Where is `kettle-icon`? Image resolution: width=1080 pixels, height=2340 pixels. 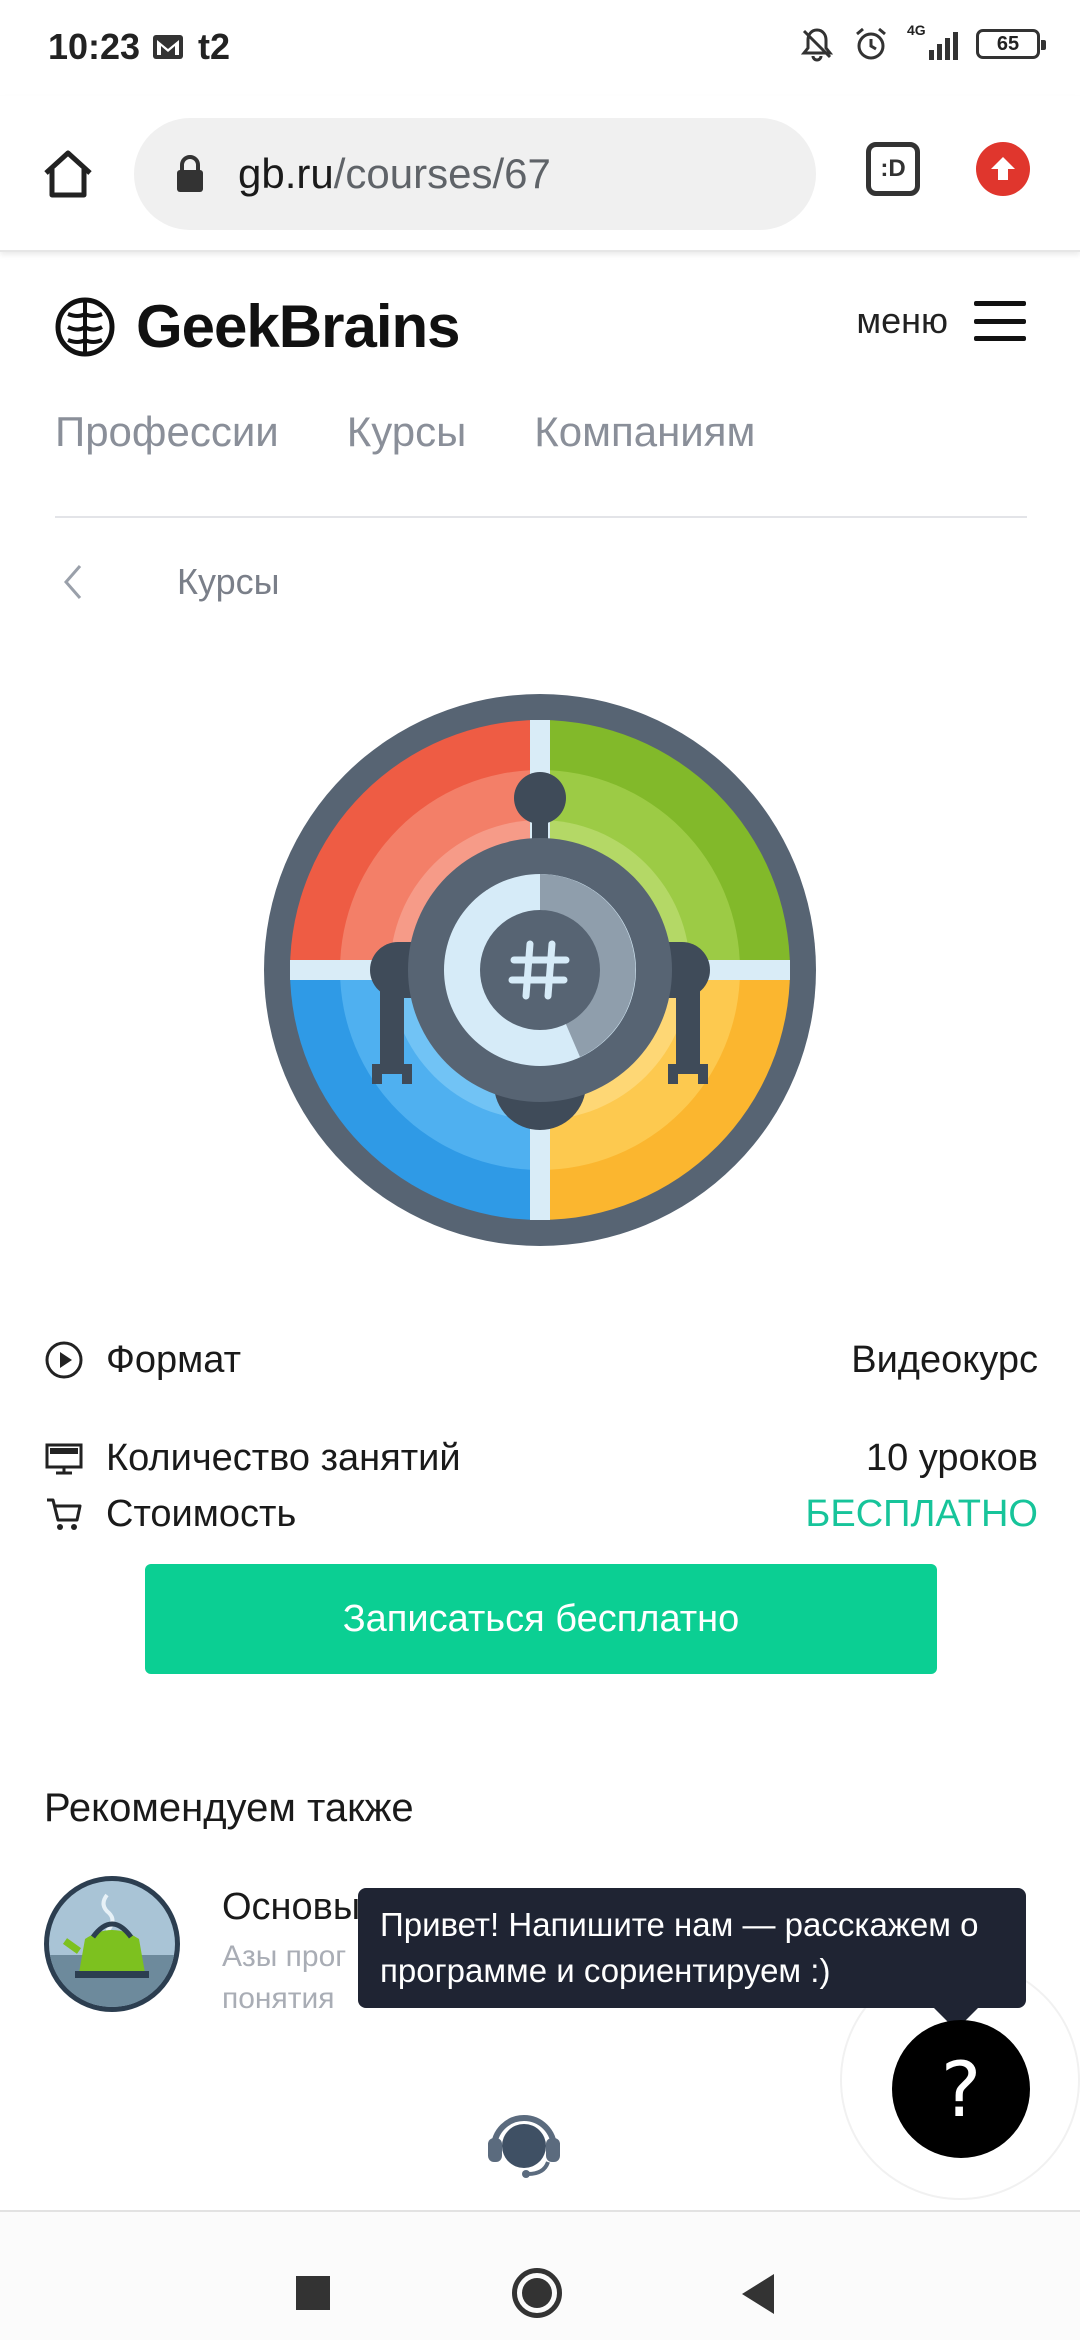
kettle-icon is located at coordinates (112, 1944).